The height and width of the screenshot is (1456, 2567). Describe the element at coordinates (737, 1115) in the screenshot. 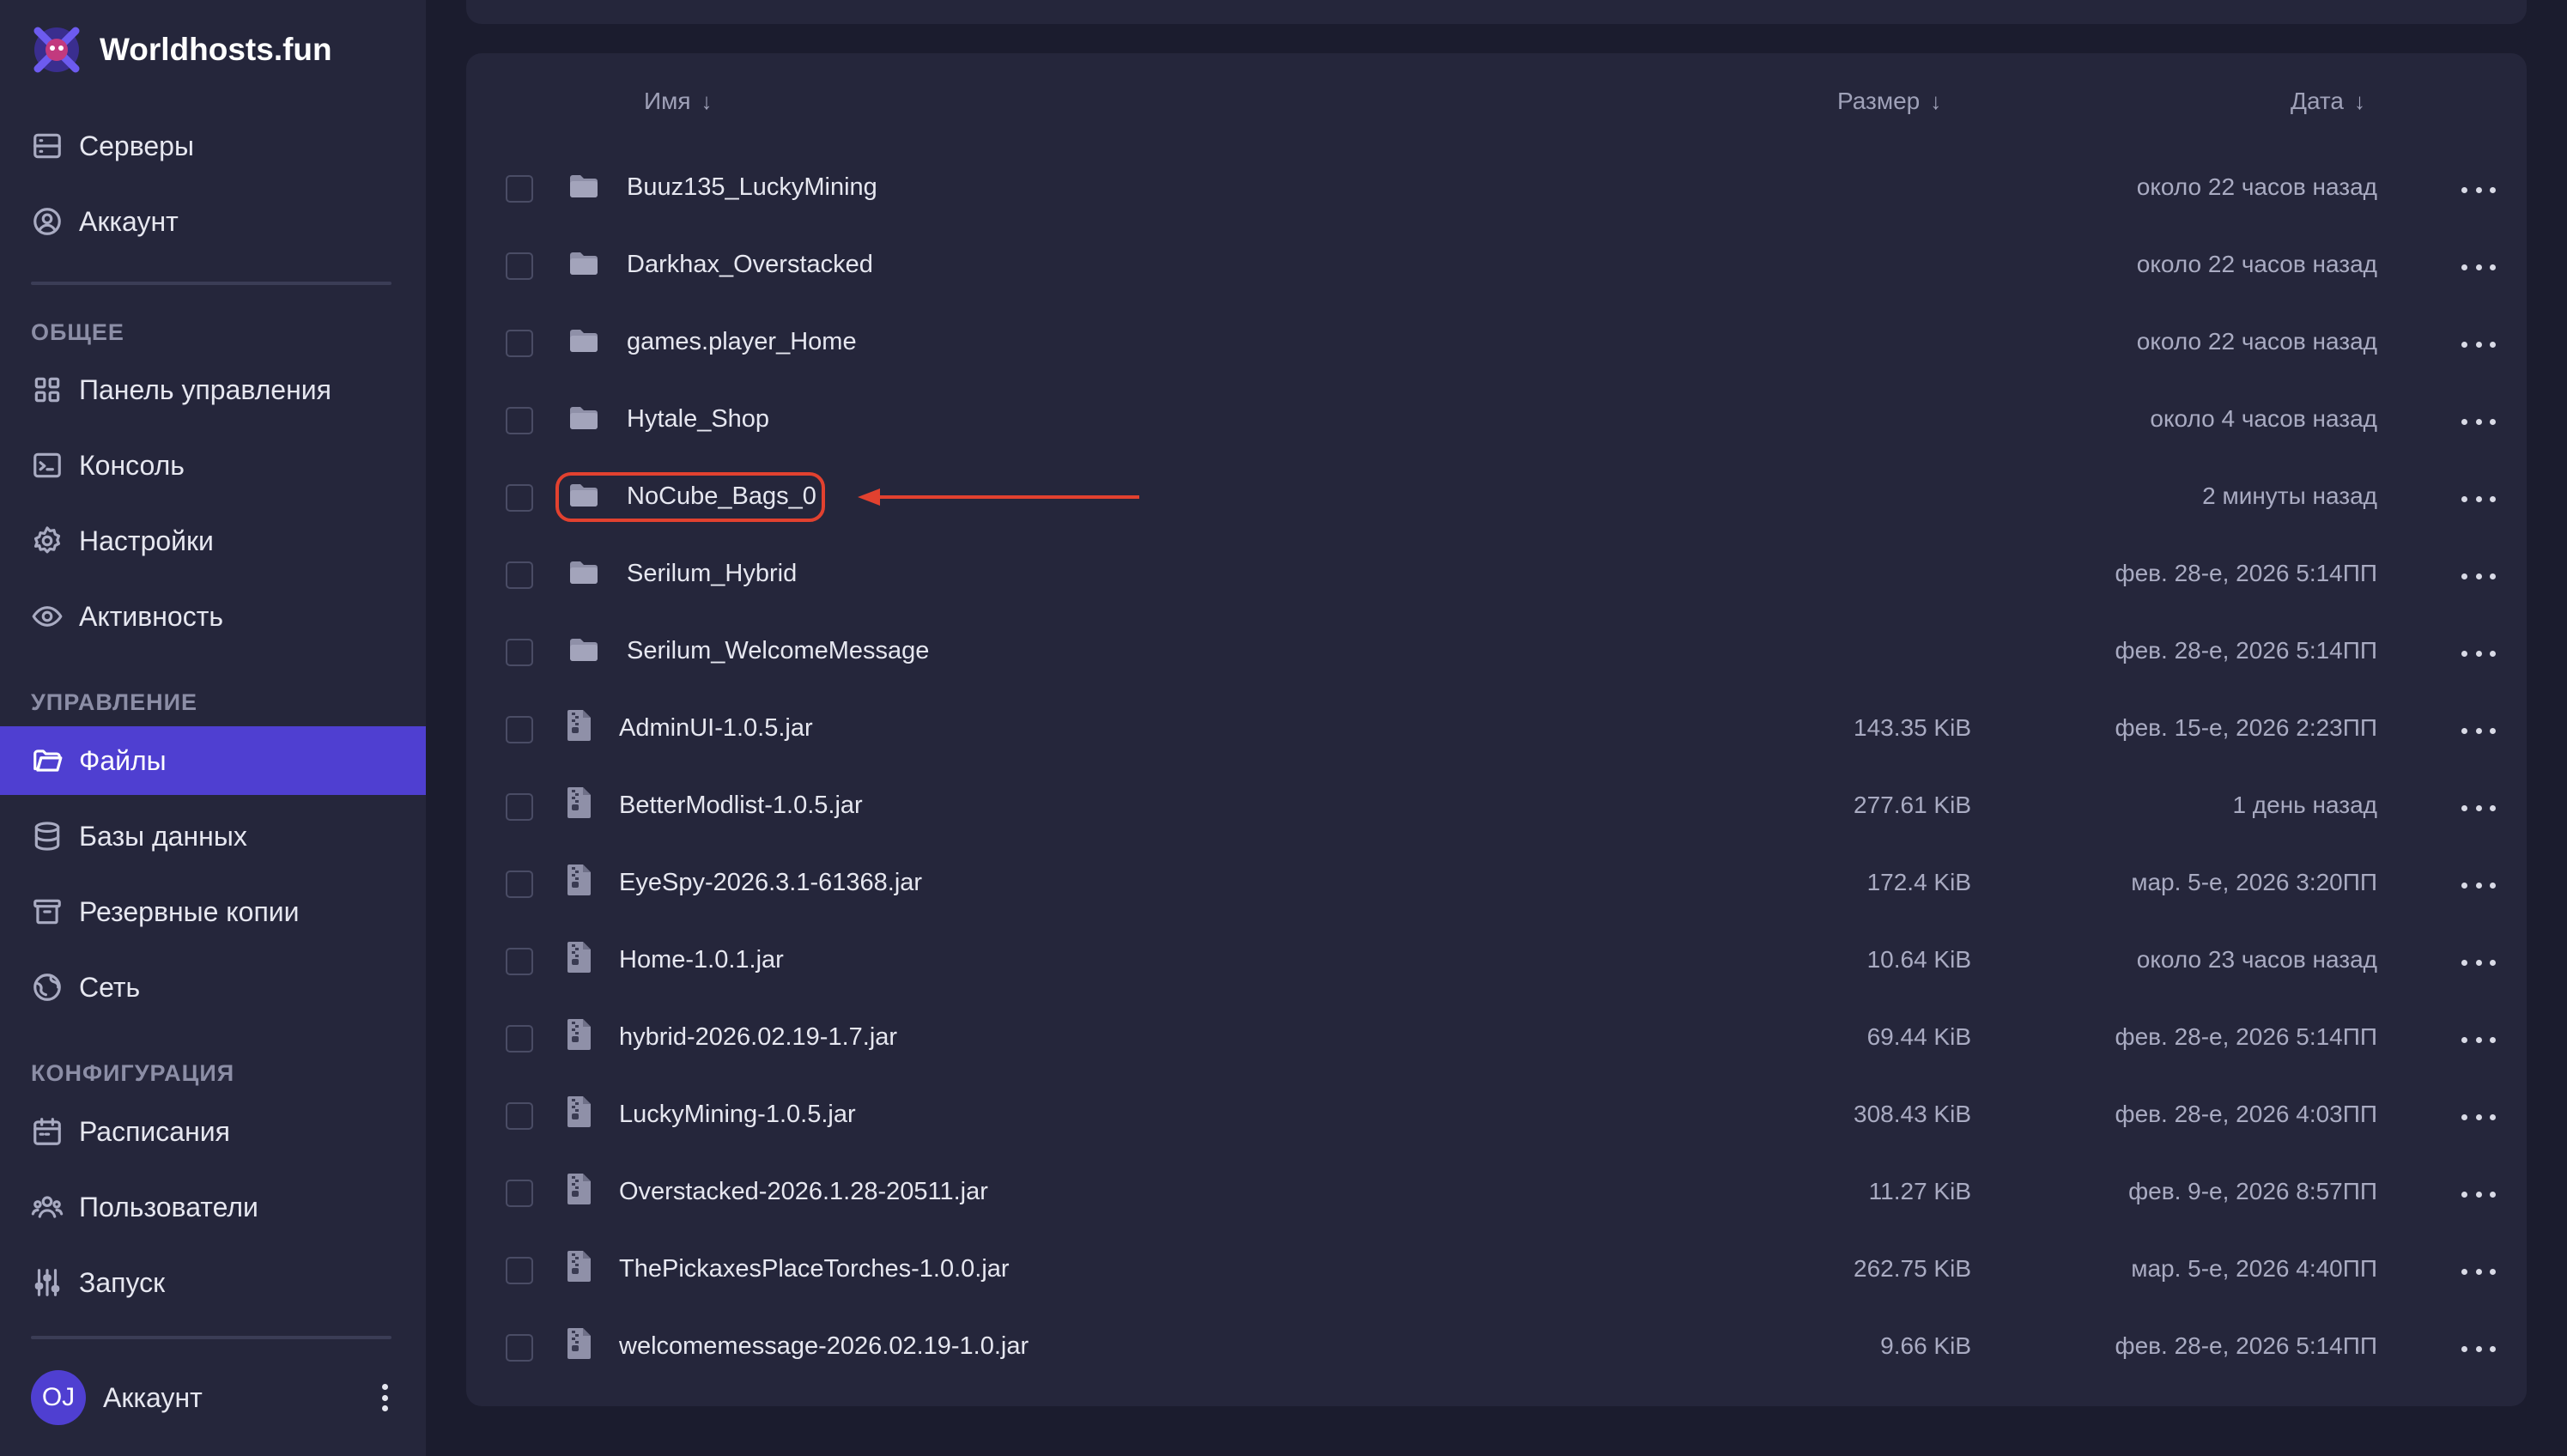

I see `file-name: LuckyMining-1.0.5.jar` at that location.